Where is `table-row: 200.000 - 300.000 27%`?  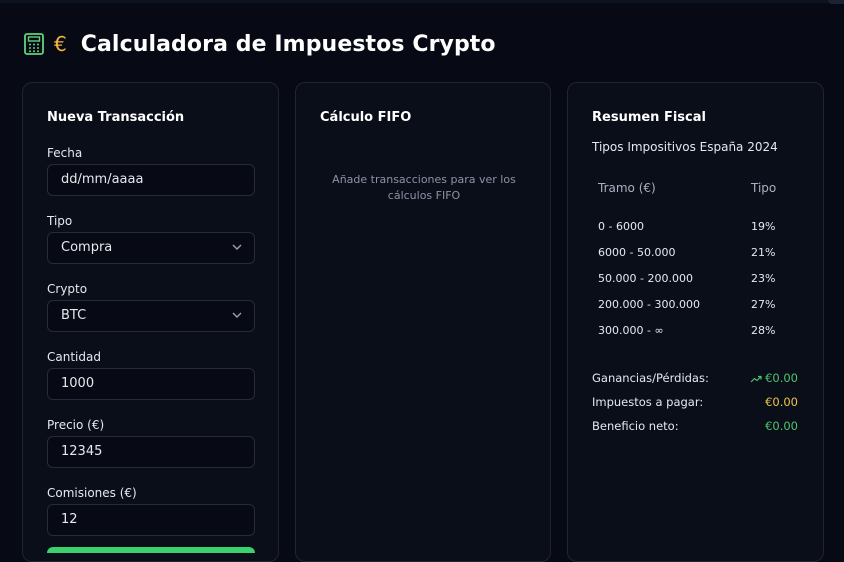
table-row: 200.000 - 300.000 27% is located at coordinates (688, 306).